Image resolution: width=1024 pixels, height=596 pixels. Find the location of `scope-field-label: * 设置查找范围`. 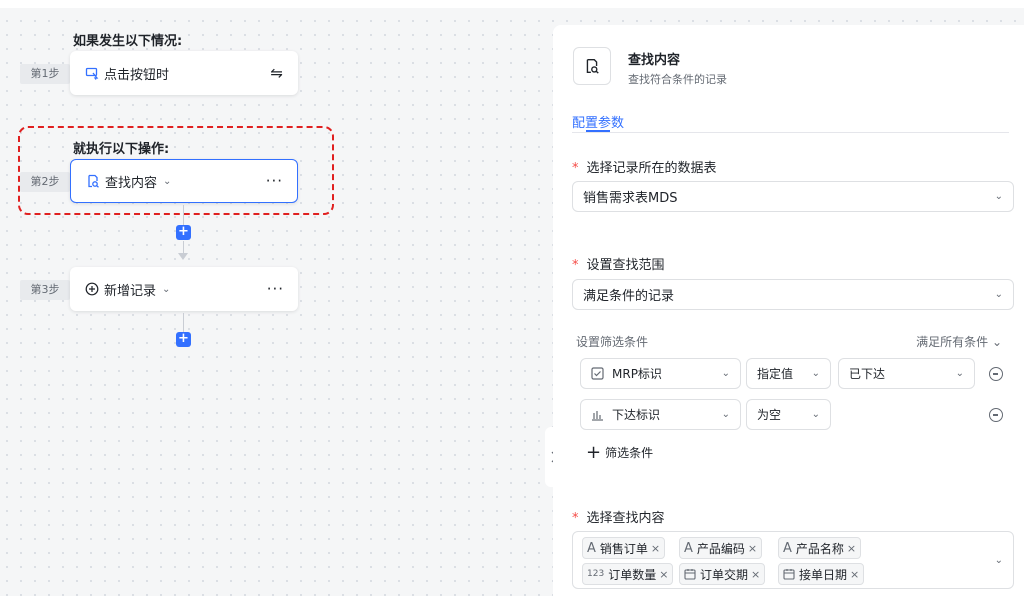

scope-field-label: * 设置查找范围 is located at coordinates (618, 263).